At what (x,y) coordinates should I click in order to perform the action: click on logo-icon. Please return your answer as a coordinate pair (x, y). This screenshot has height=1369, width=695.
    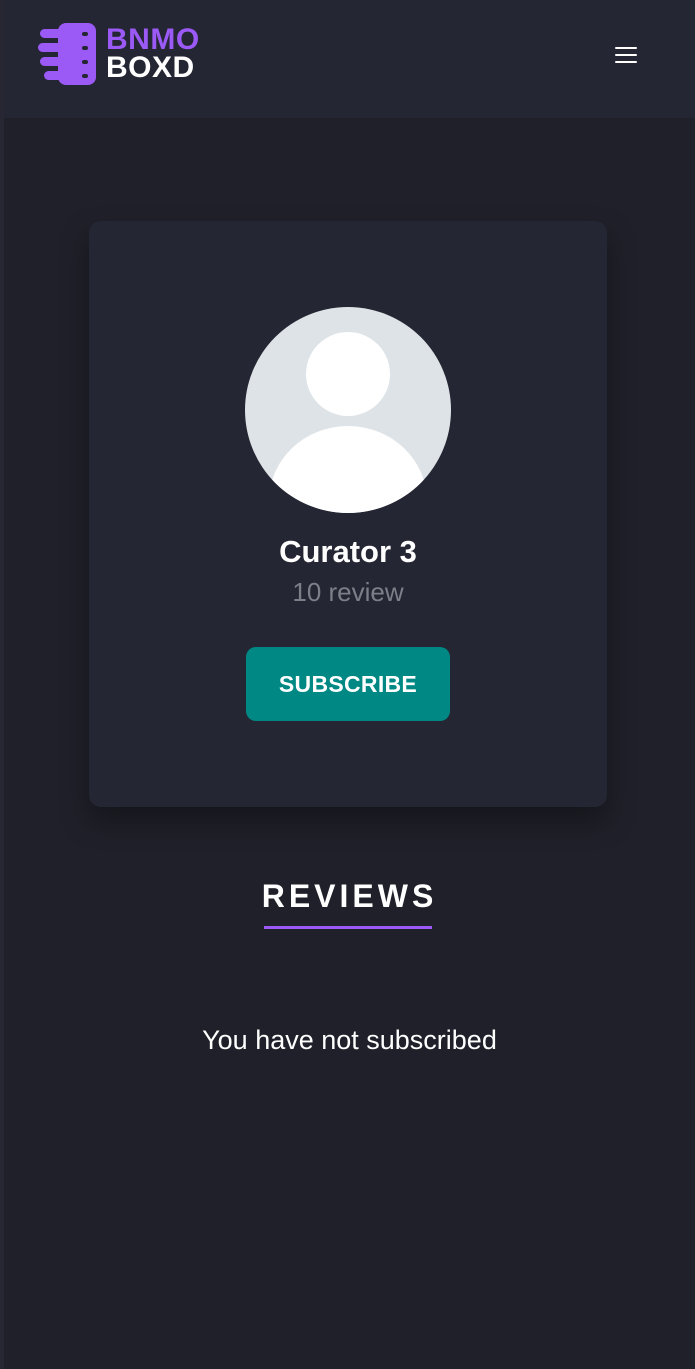
    Looking at the image, I should click on (67, 54).